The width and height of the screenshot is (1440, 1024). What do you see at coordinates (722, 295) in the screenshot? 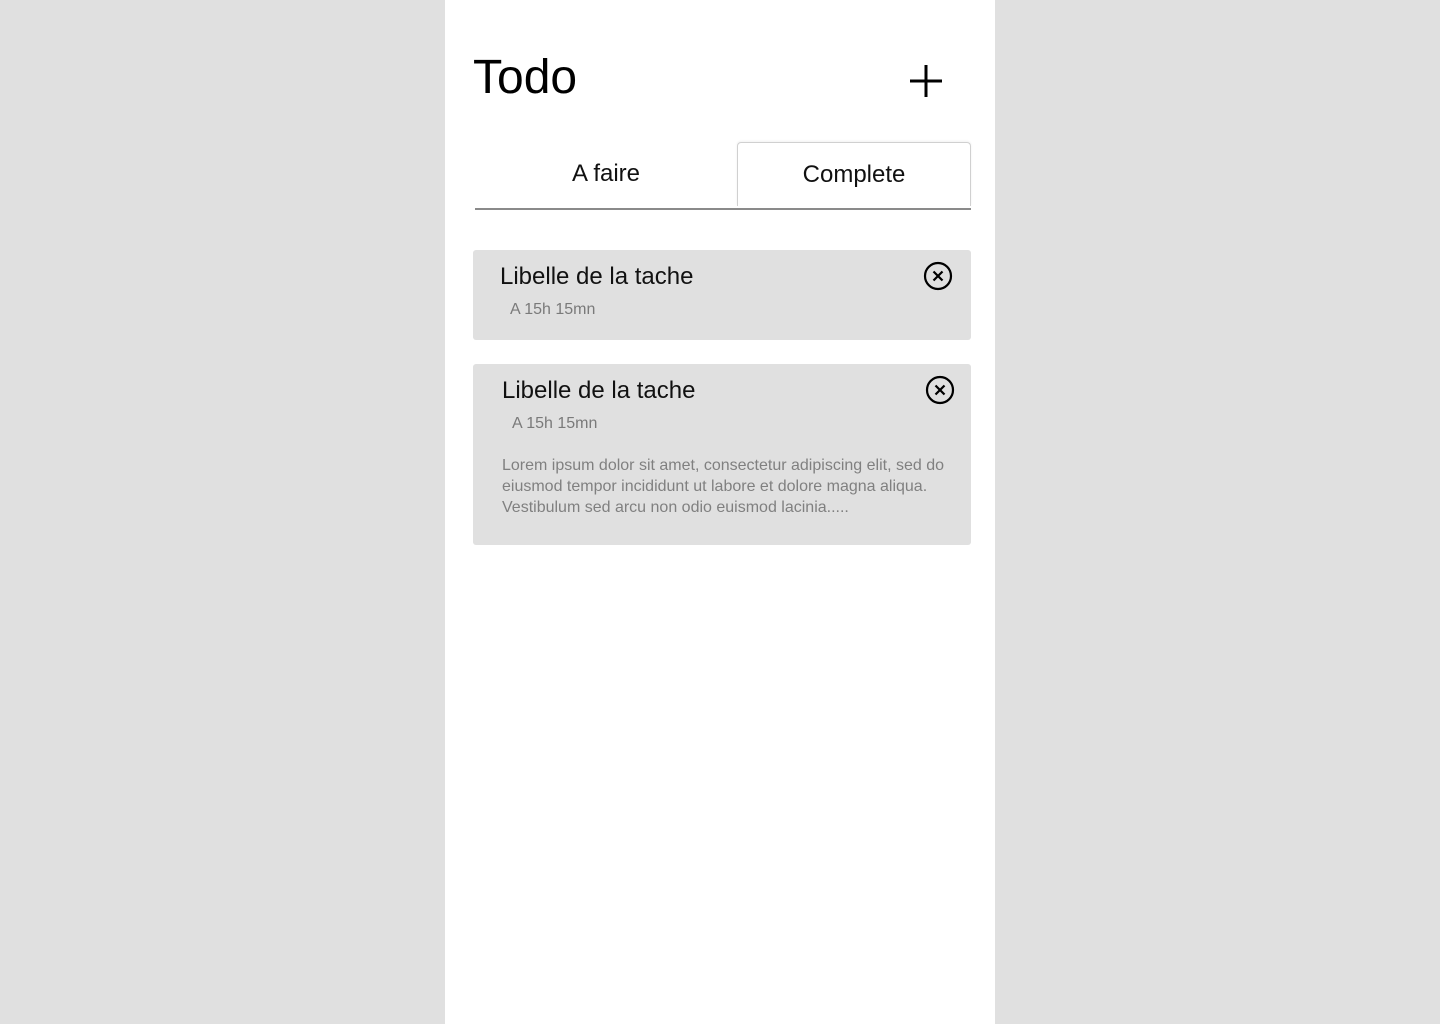
I see `task-card: Libelle de la tache A 15h 15mn` at bounding box center [722, 295].